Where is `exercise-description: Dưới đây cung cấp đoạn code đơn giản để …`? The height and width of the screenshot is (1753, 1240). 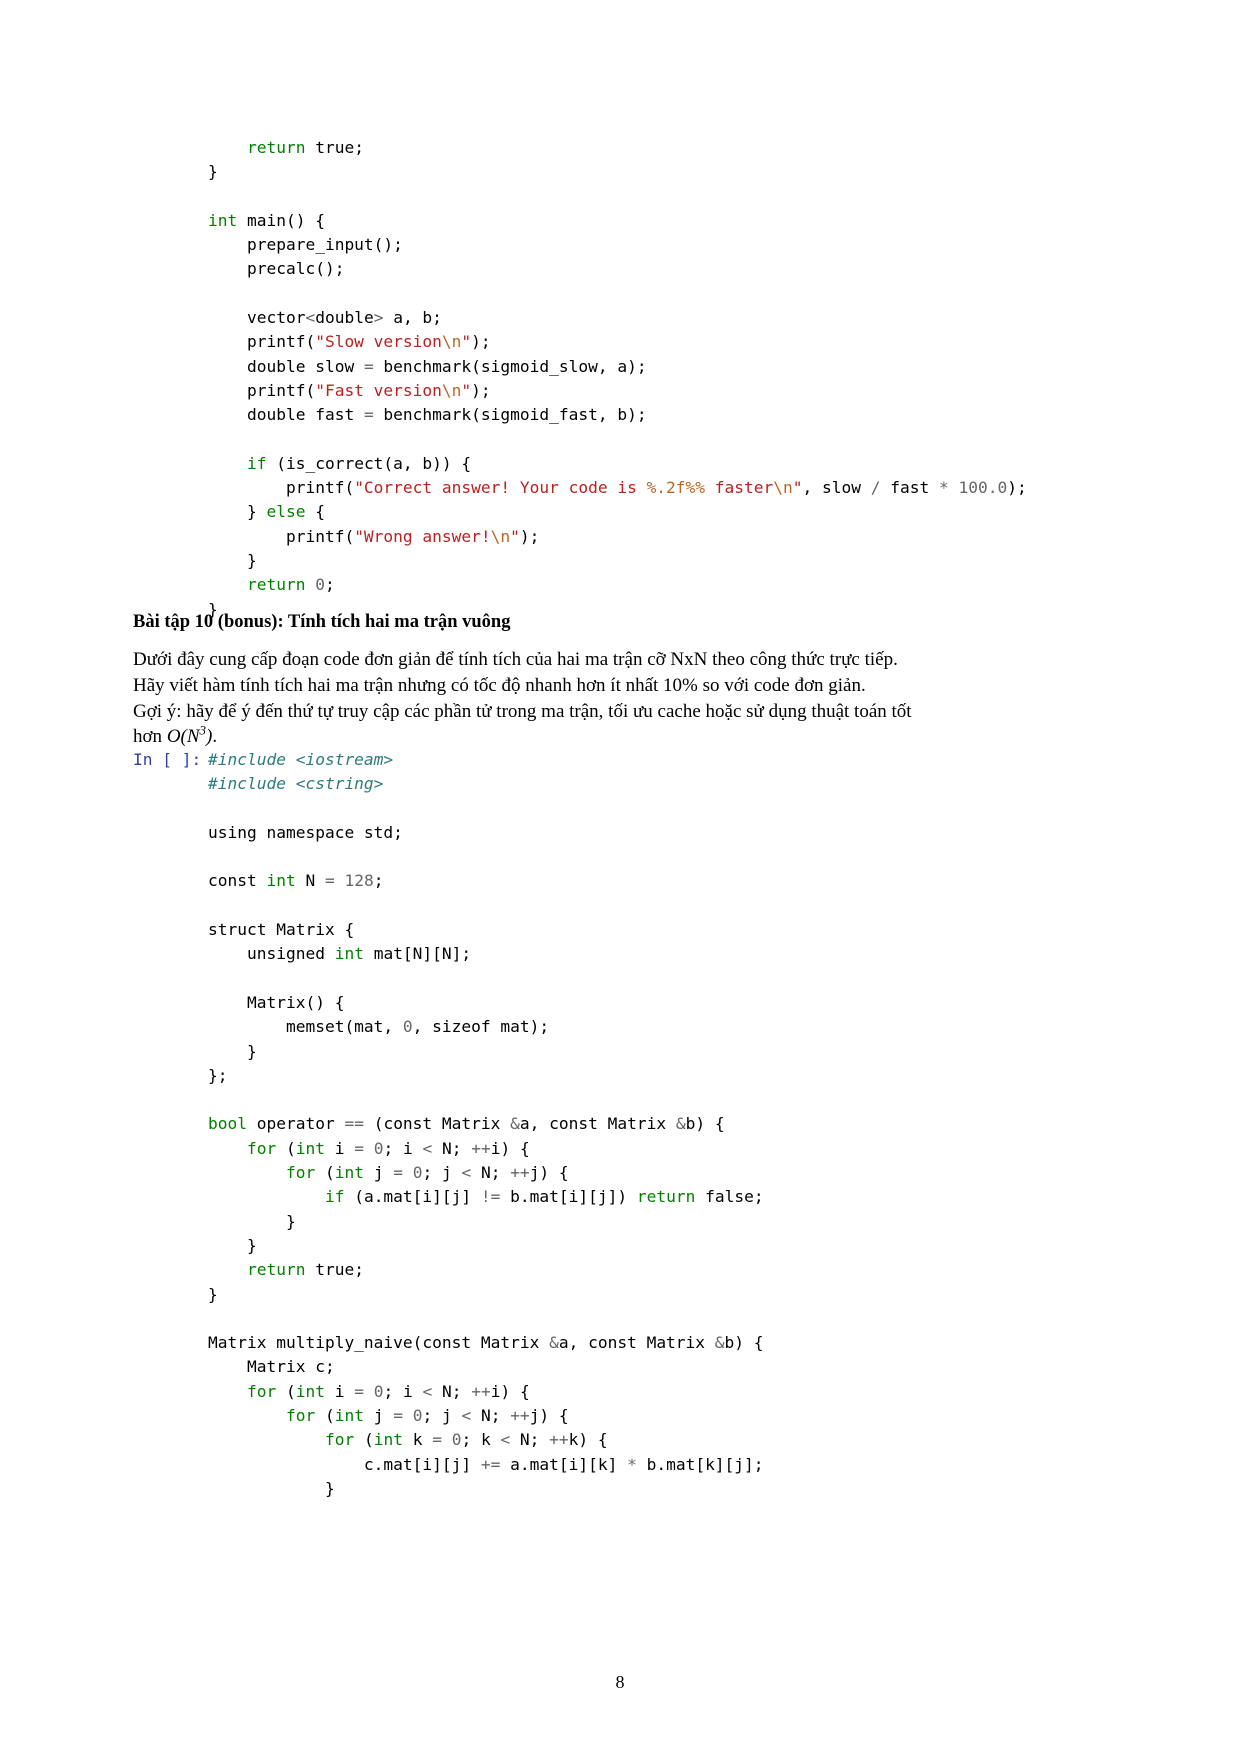
exercise-description: Dưới đây cung cấp đoạn code đơn giản để … is located at coordinates (628, 698).